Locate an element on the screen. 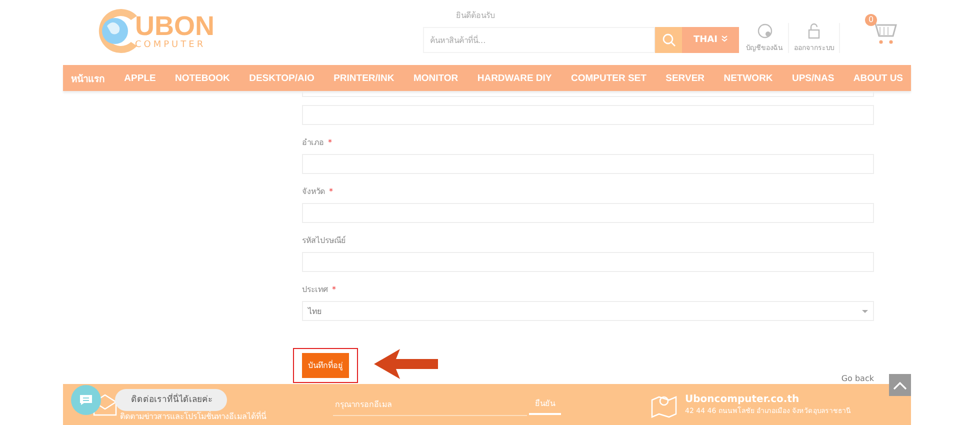  submit-button: ยืนยัน is located at coordinates (545, 404).